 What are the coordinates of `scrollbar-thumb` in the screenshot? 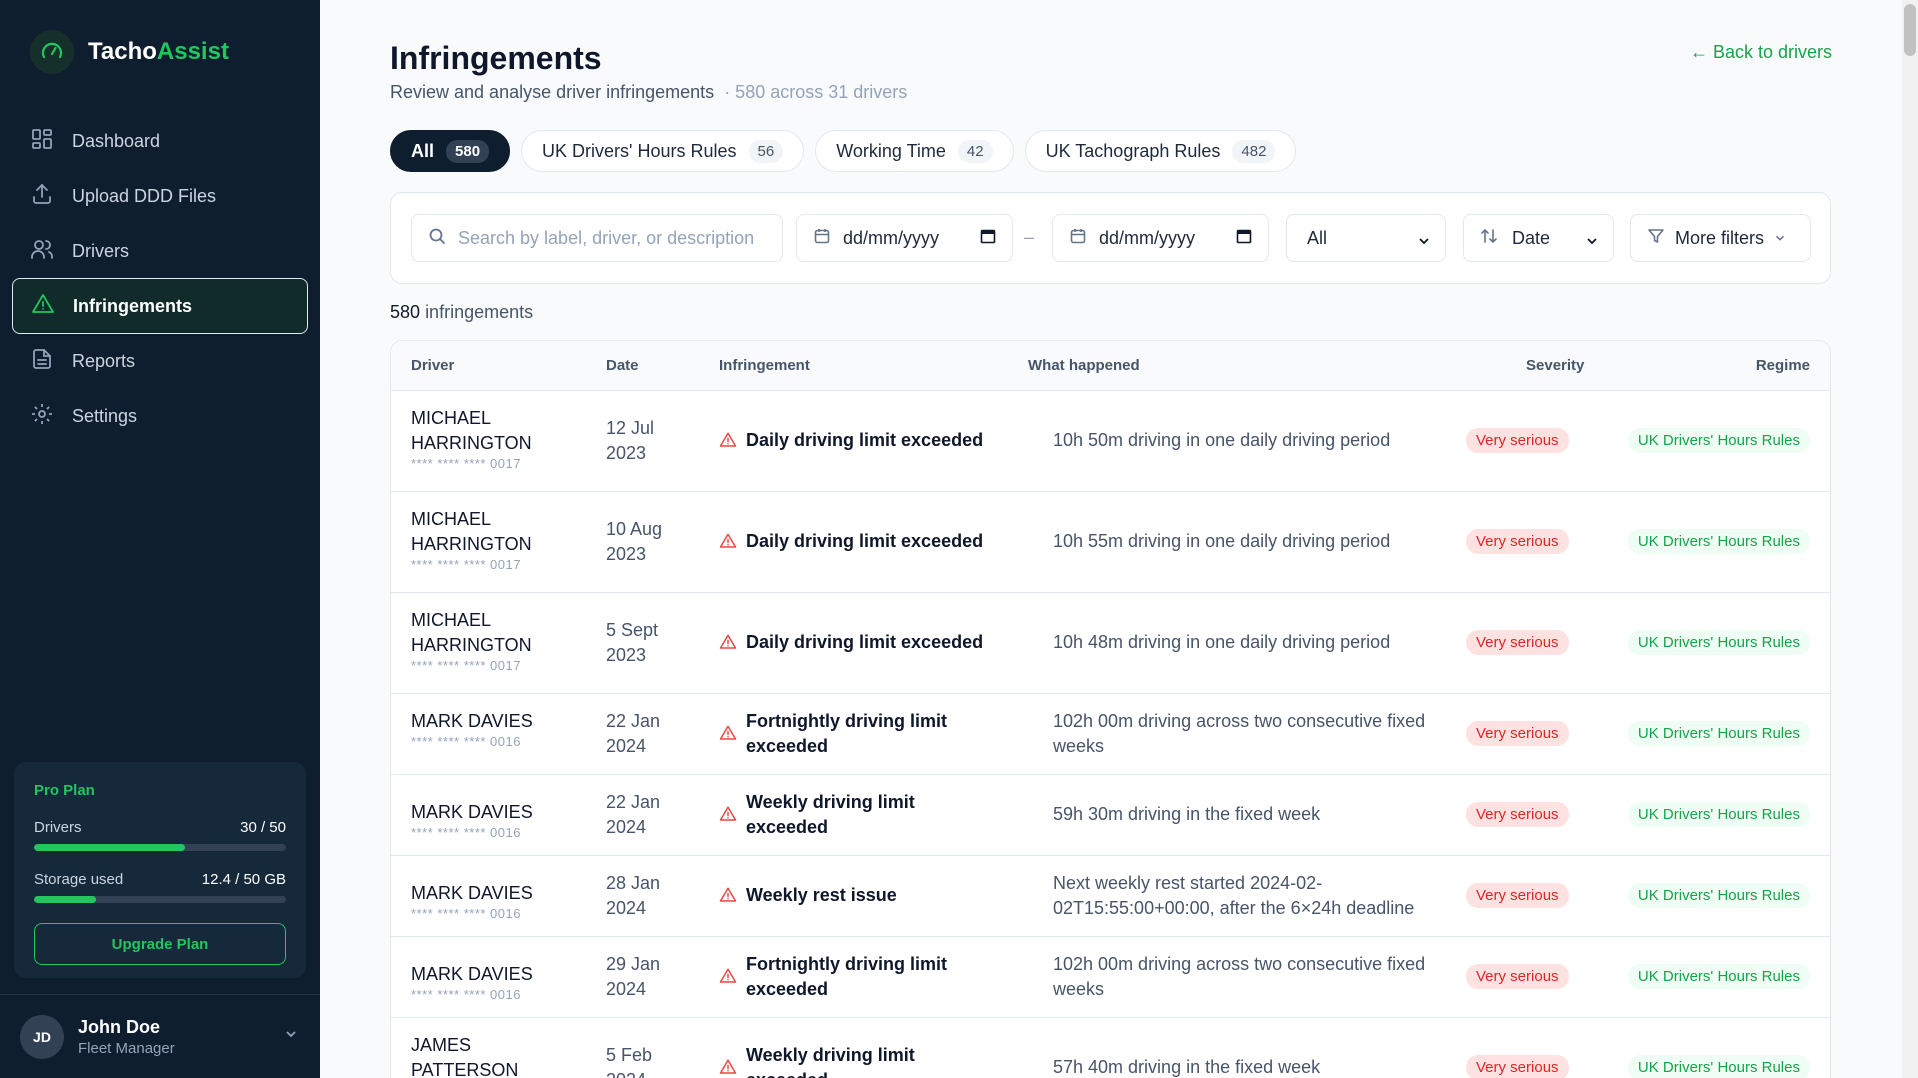 It's located at (1910, 30).